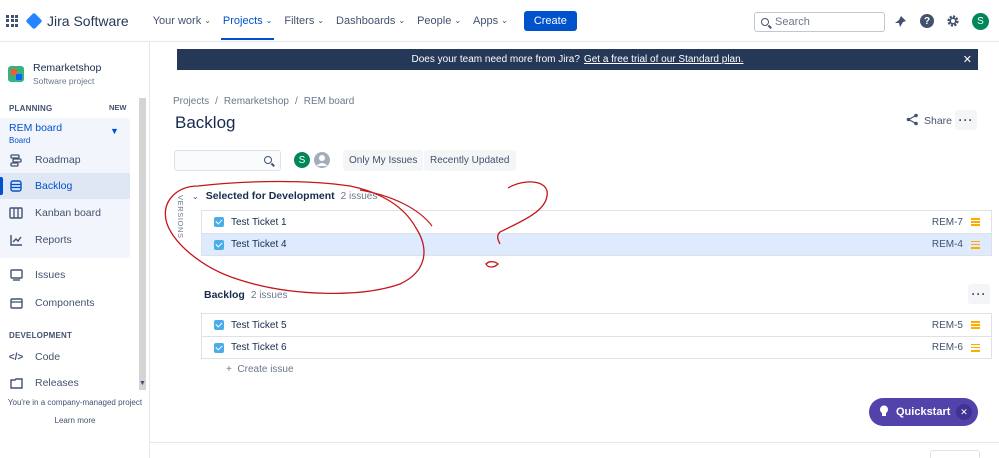 This screenshot has width=999, height=458. Describe the element at coordinates (383, 160) in the screenshot. I see `only-my-issues-filter: Only My Issues` at that location.